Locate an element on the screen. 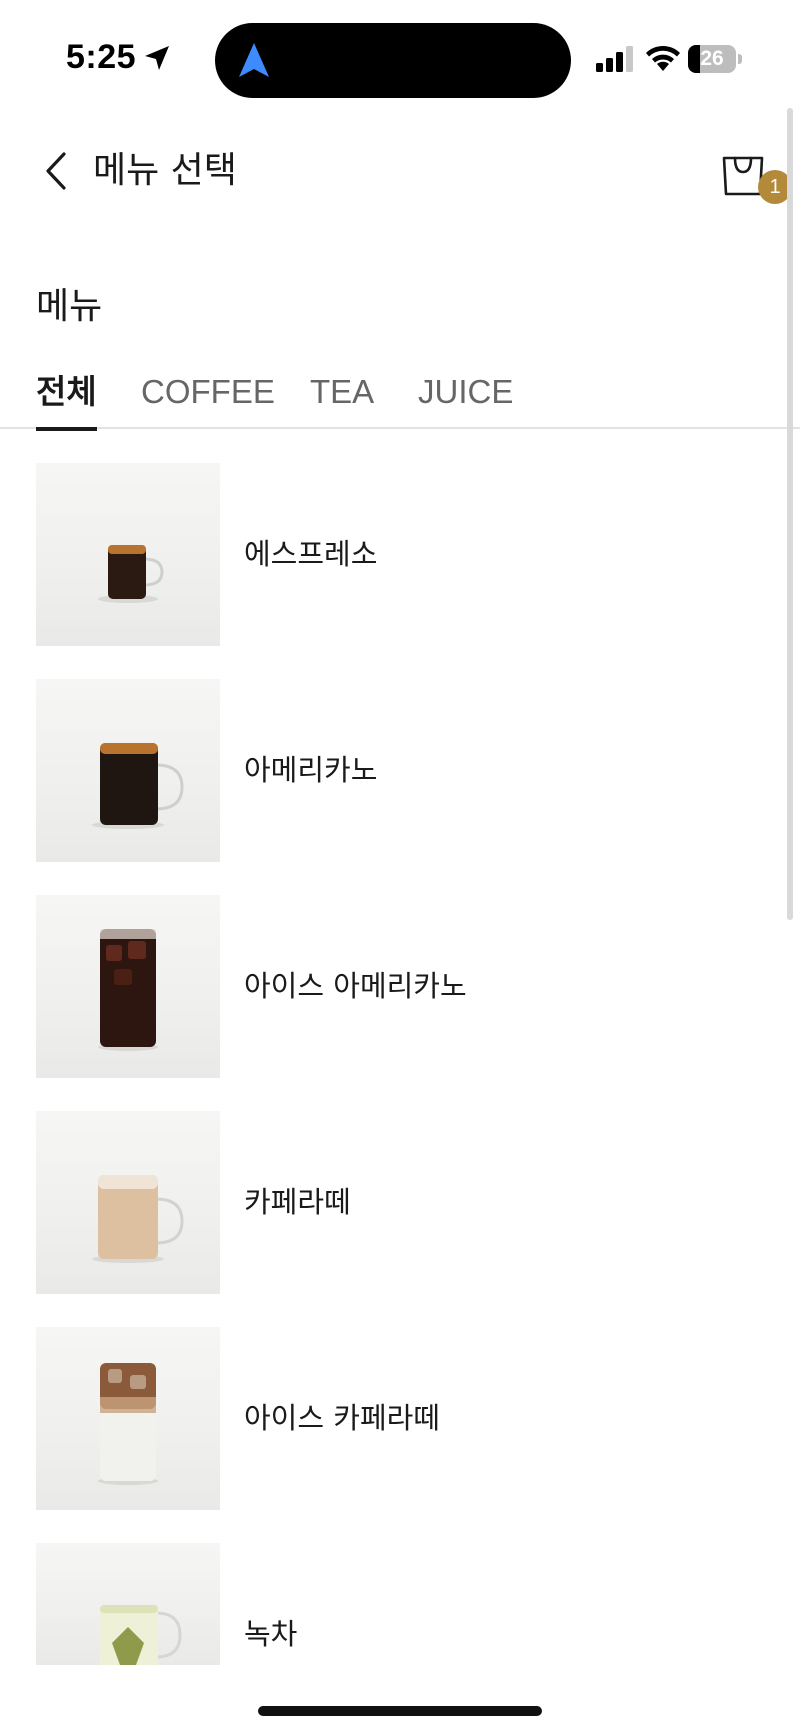 The height and width of the screenshot is (1734, 800). menu-item-cafe-latte: 카페라떼 is located at coordinates (406, 1202).